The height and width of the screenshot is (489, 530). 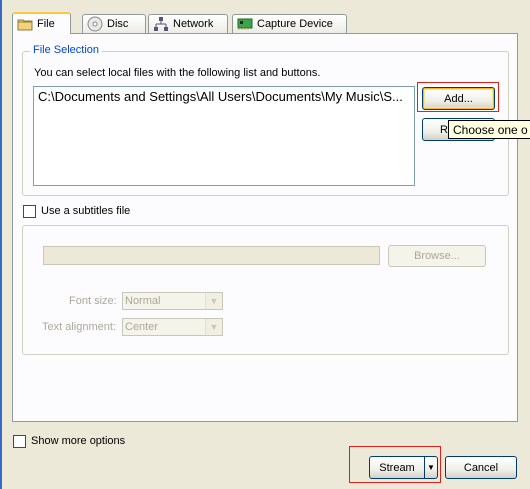 What do you see at coordinates (78, 441) in the screenshot?
I see `show-more-options-label: Show more options` at bounding box center [78, 441].